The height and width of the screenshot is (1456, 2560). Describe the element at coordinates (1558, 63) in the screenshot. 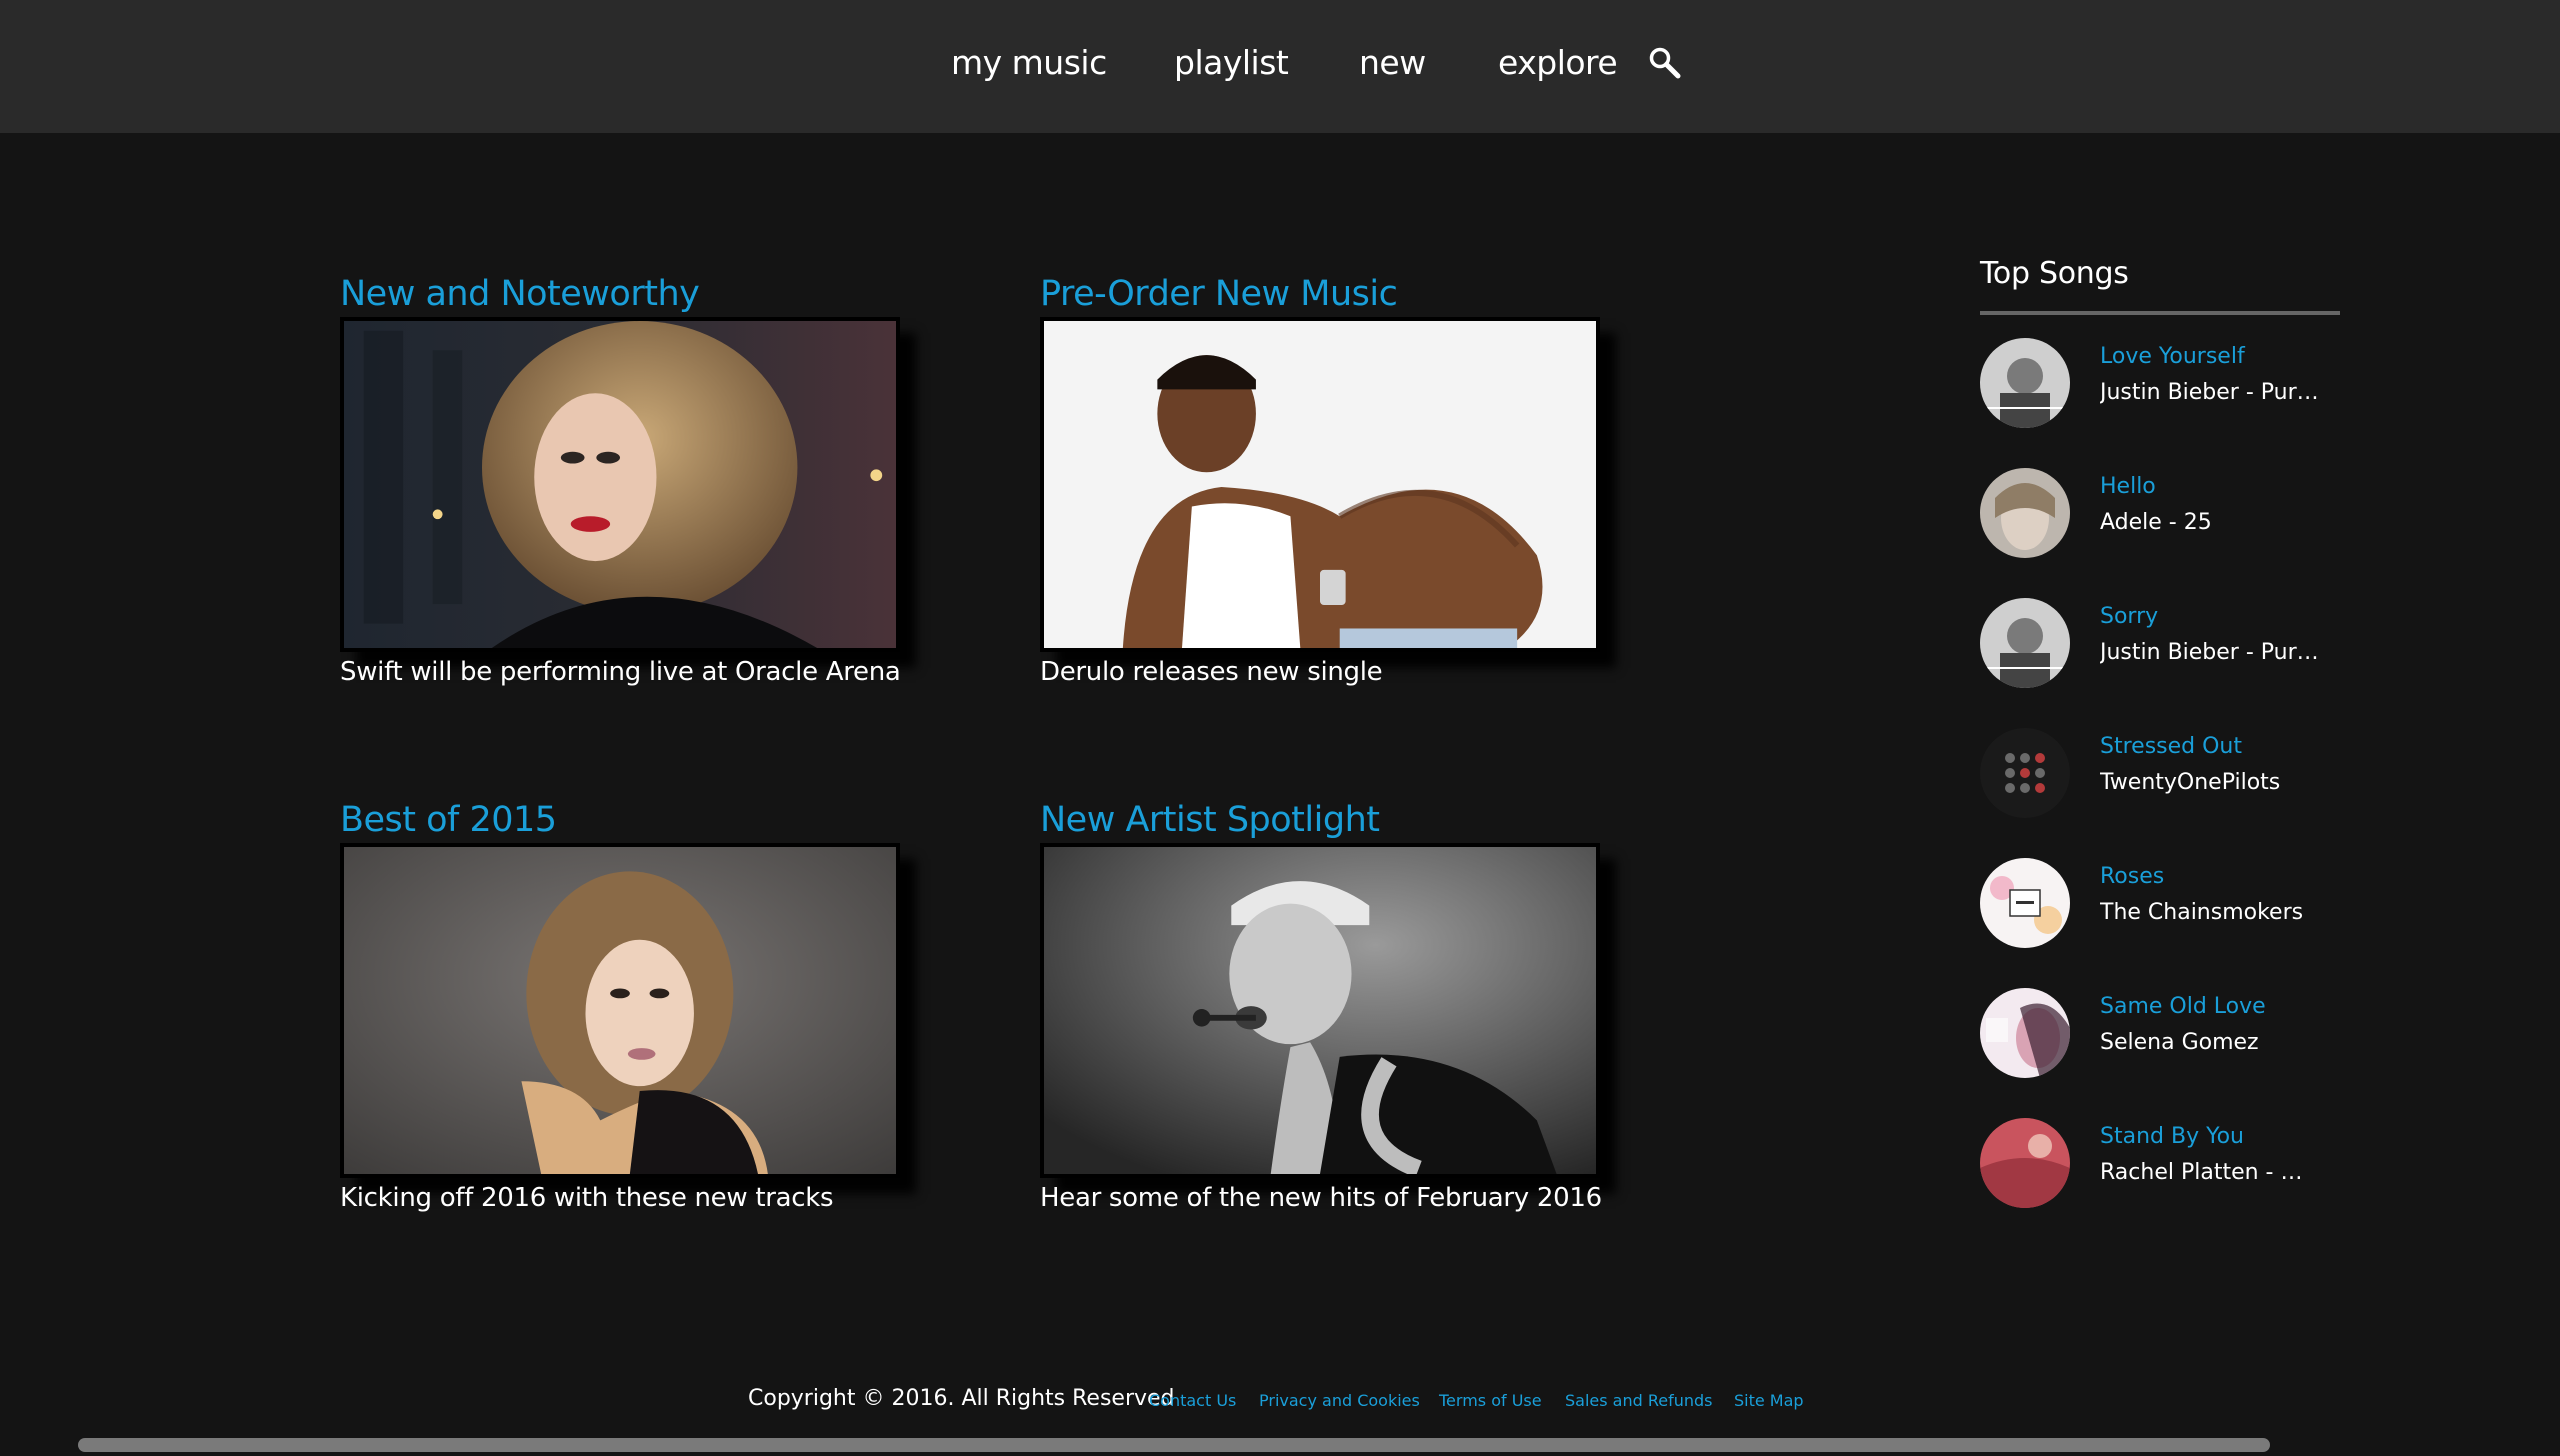

I see `nav-item-explore: explore` at that location.